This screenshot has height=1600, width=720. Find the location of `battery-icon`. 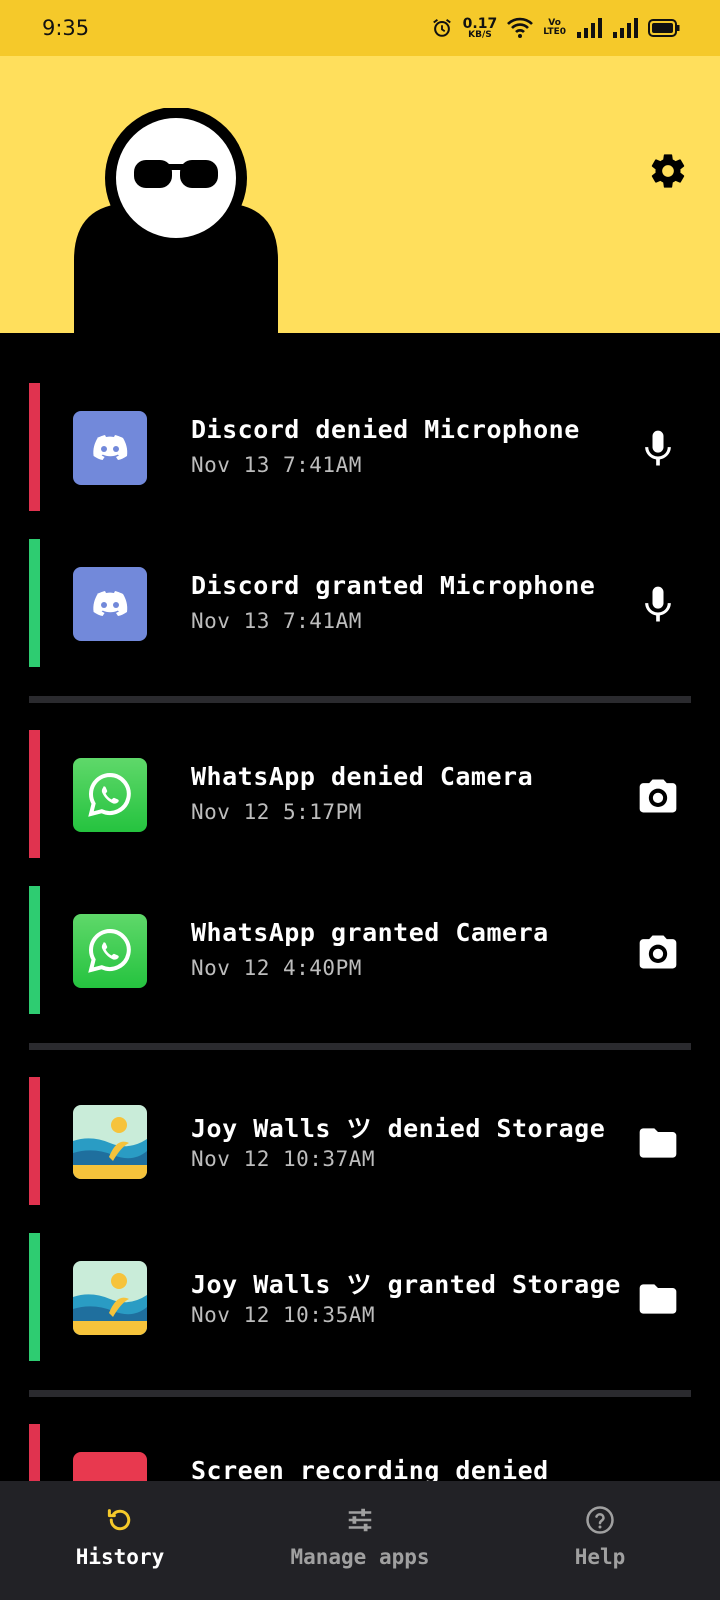

battery-icon is located at coordinates (664, 28).